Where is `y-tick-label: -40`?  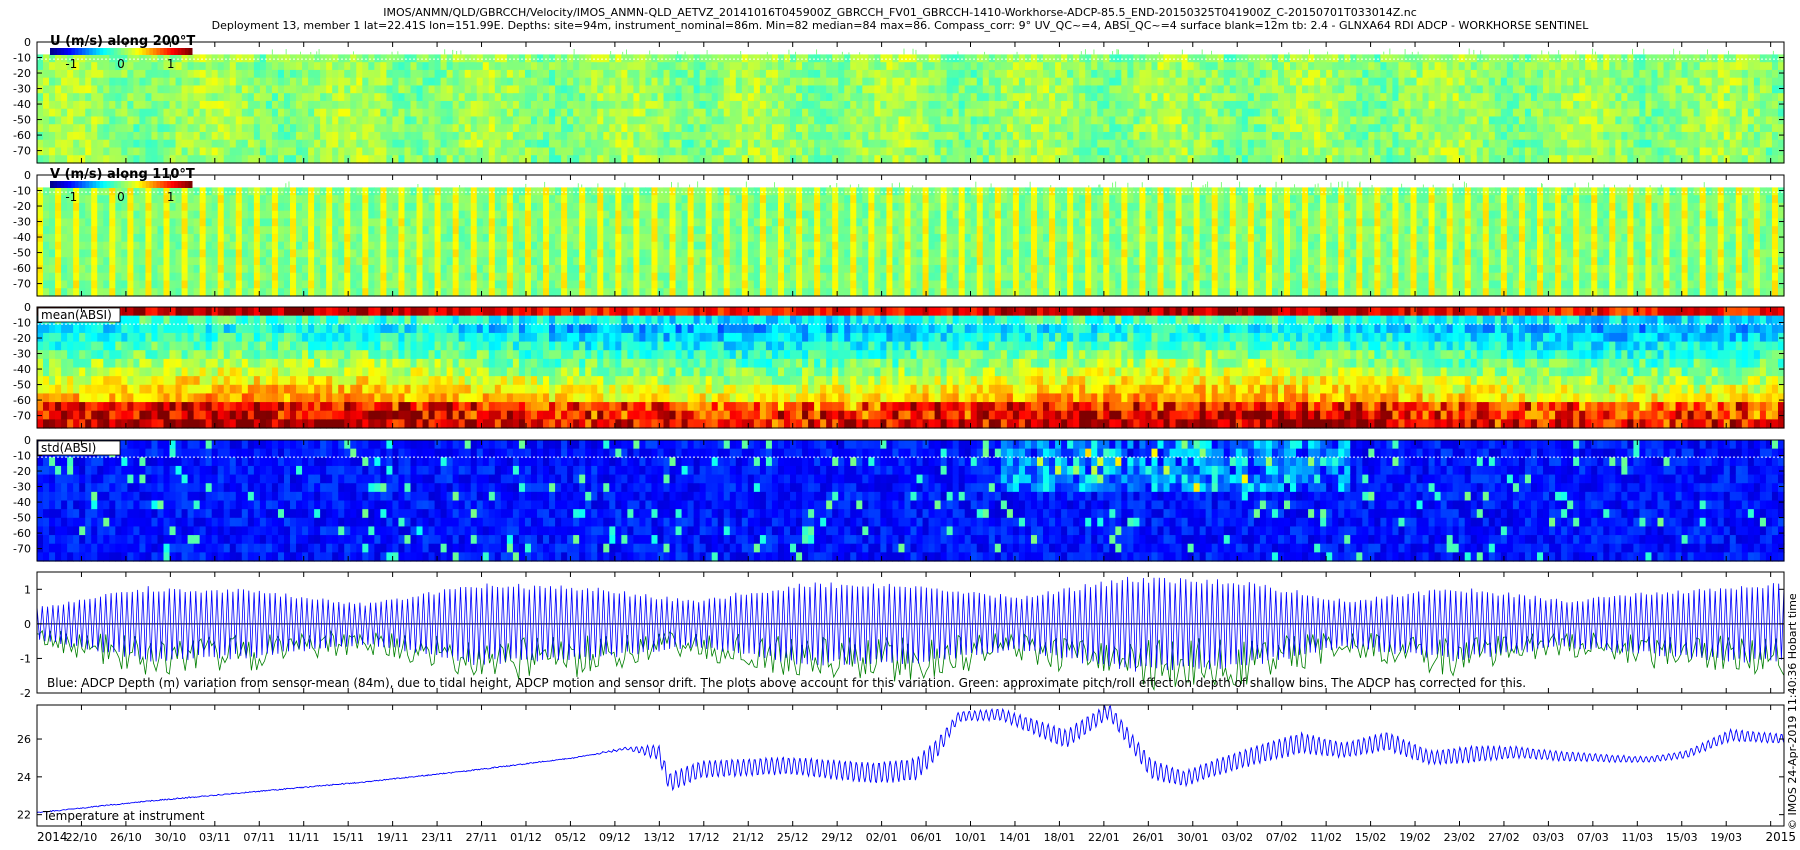
y-tick-label: -40 is located at coordinates (22, 104).